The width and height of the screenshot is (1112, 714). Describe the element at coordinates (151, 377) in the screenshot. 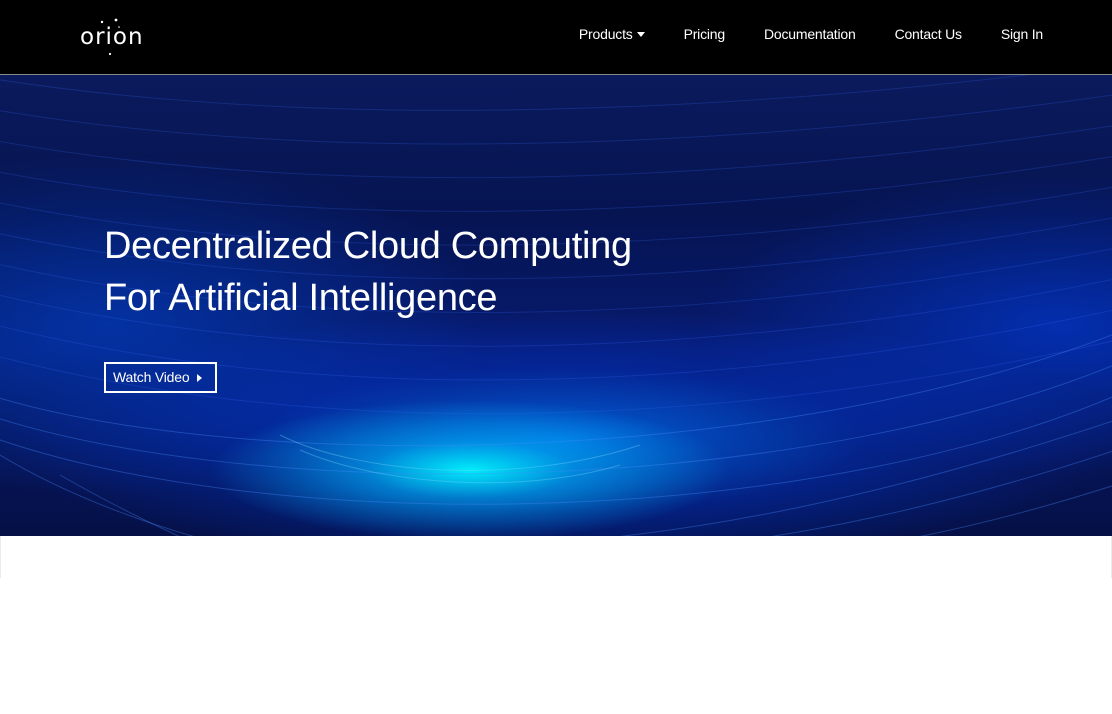

I see `watch-video-label: Watch Video` at that location.